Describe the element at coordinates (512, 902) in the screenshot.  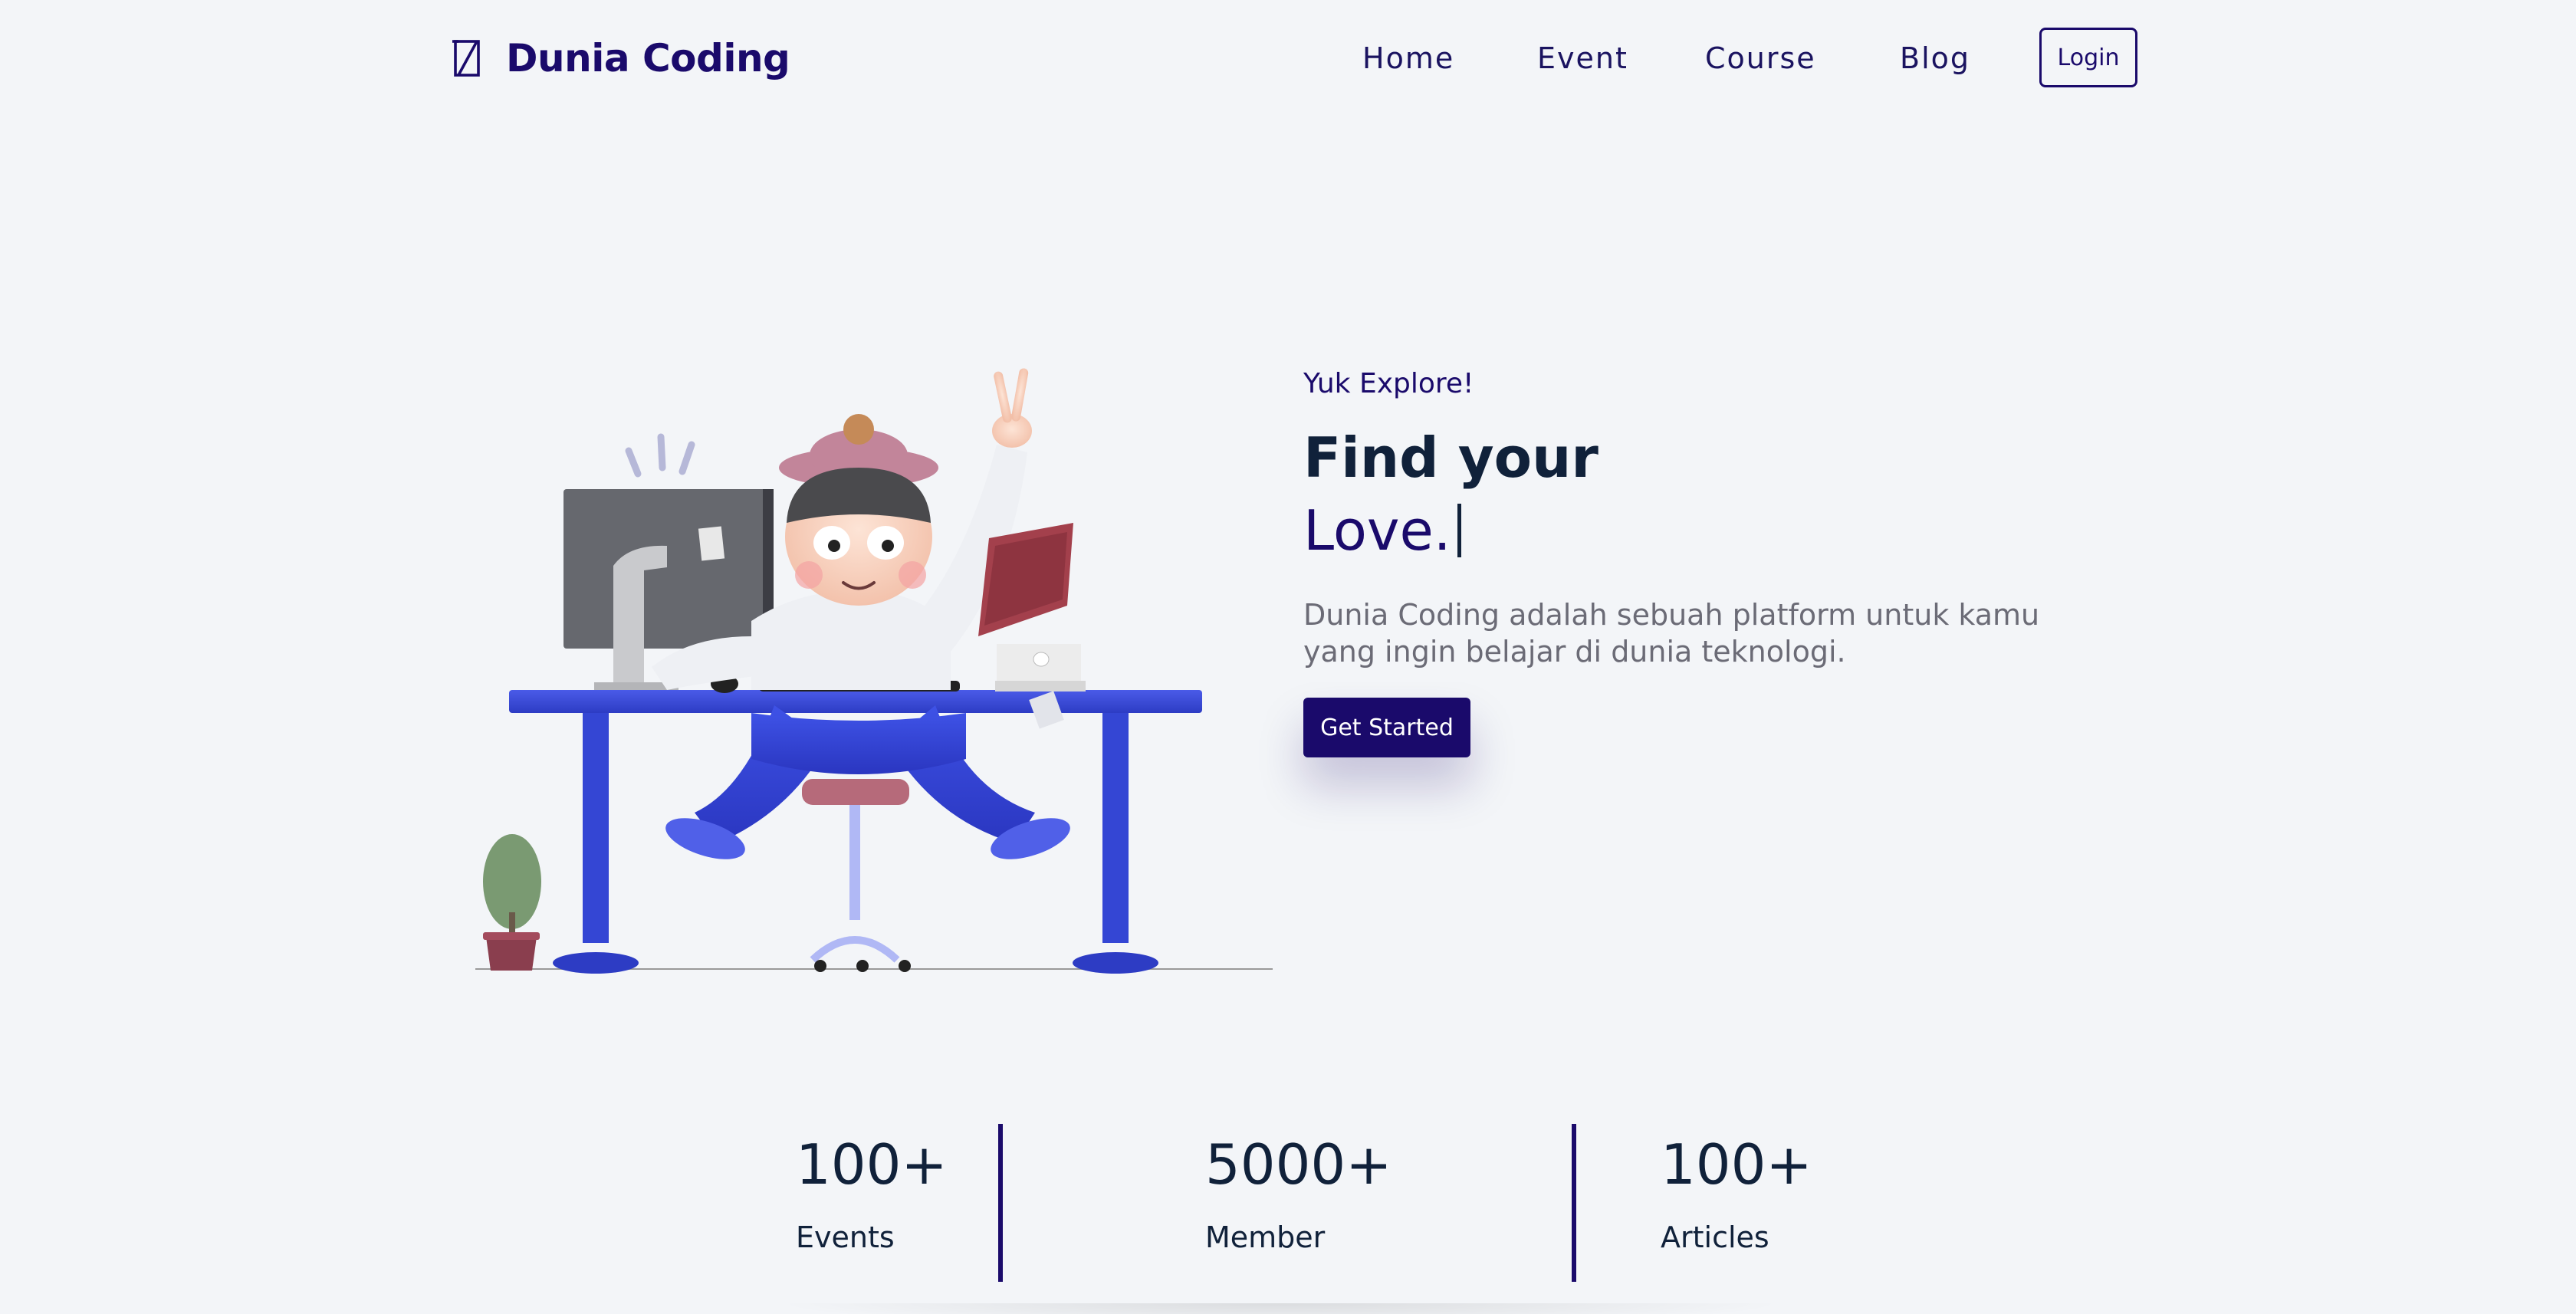
I see `plant` at that location.